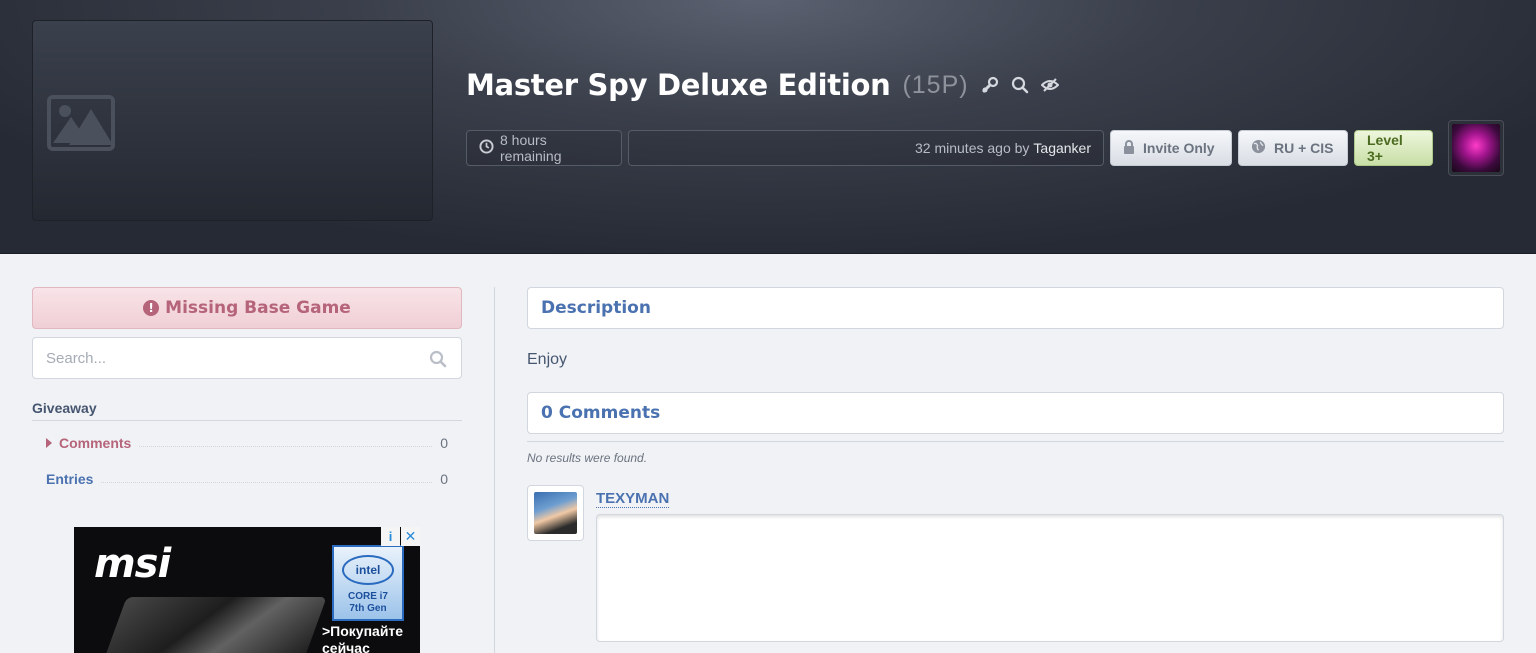 The width and height of the screenshot is (1536, 653). Describe the element at coordinates (990, 85) in the screenshot. I see `steam-icon` at that location.